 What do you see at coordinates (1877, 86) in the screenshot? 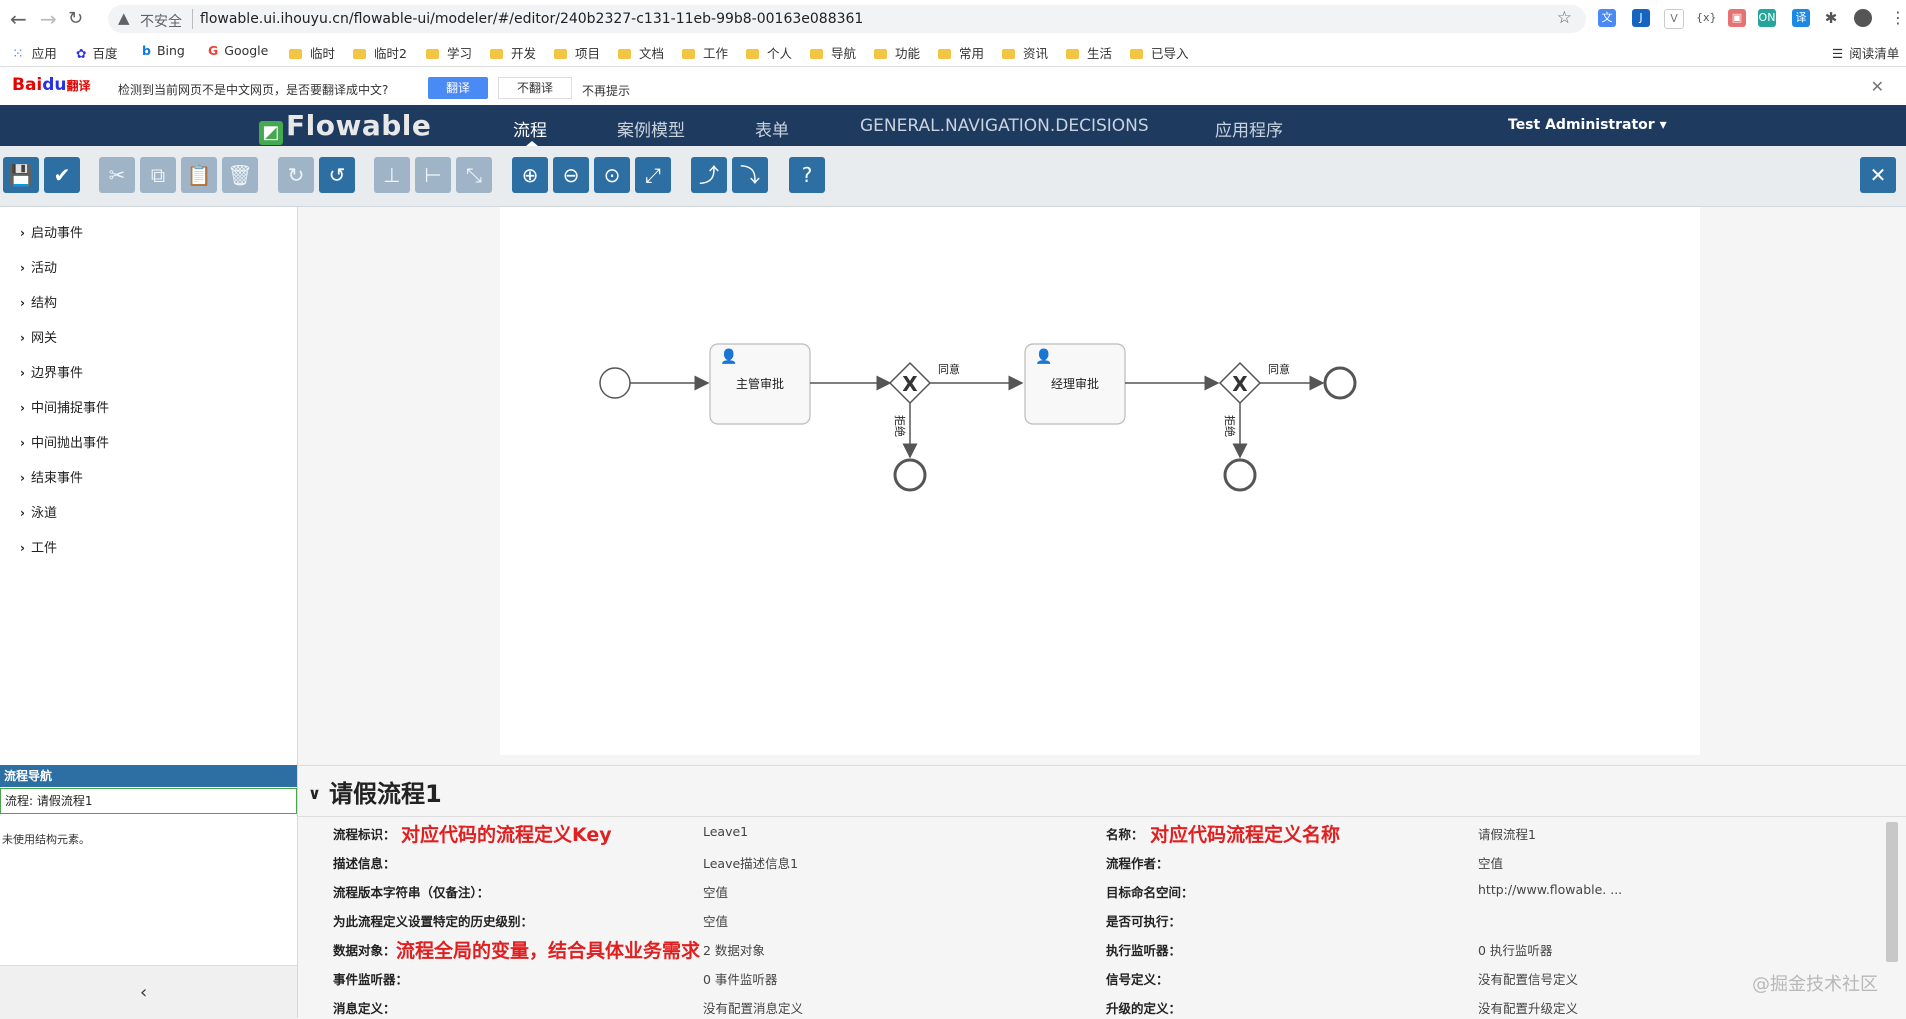
I see `close-icon: ✕` at bounding box center [1877, 86].